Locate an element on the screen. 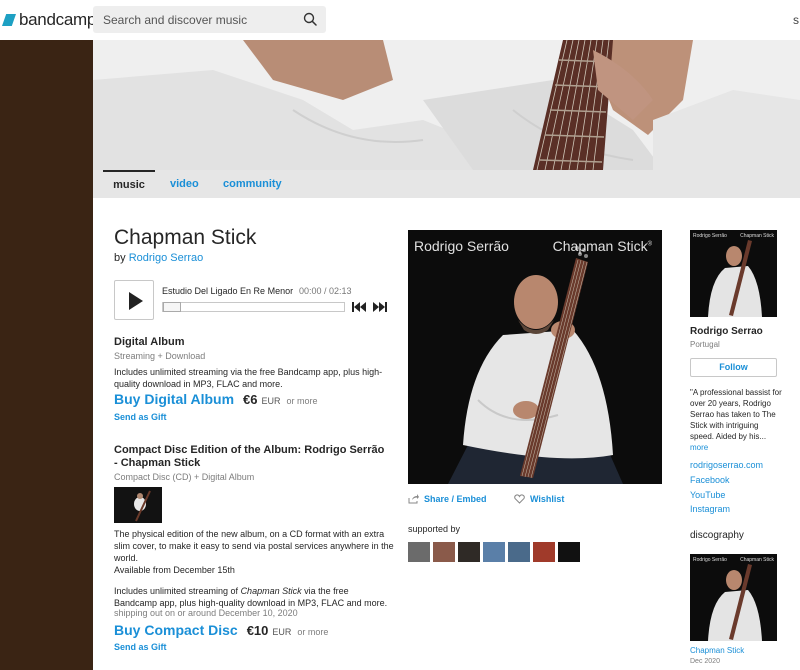  bandcamp-logo-icon is located at coordinates (9, 20).